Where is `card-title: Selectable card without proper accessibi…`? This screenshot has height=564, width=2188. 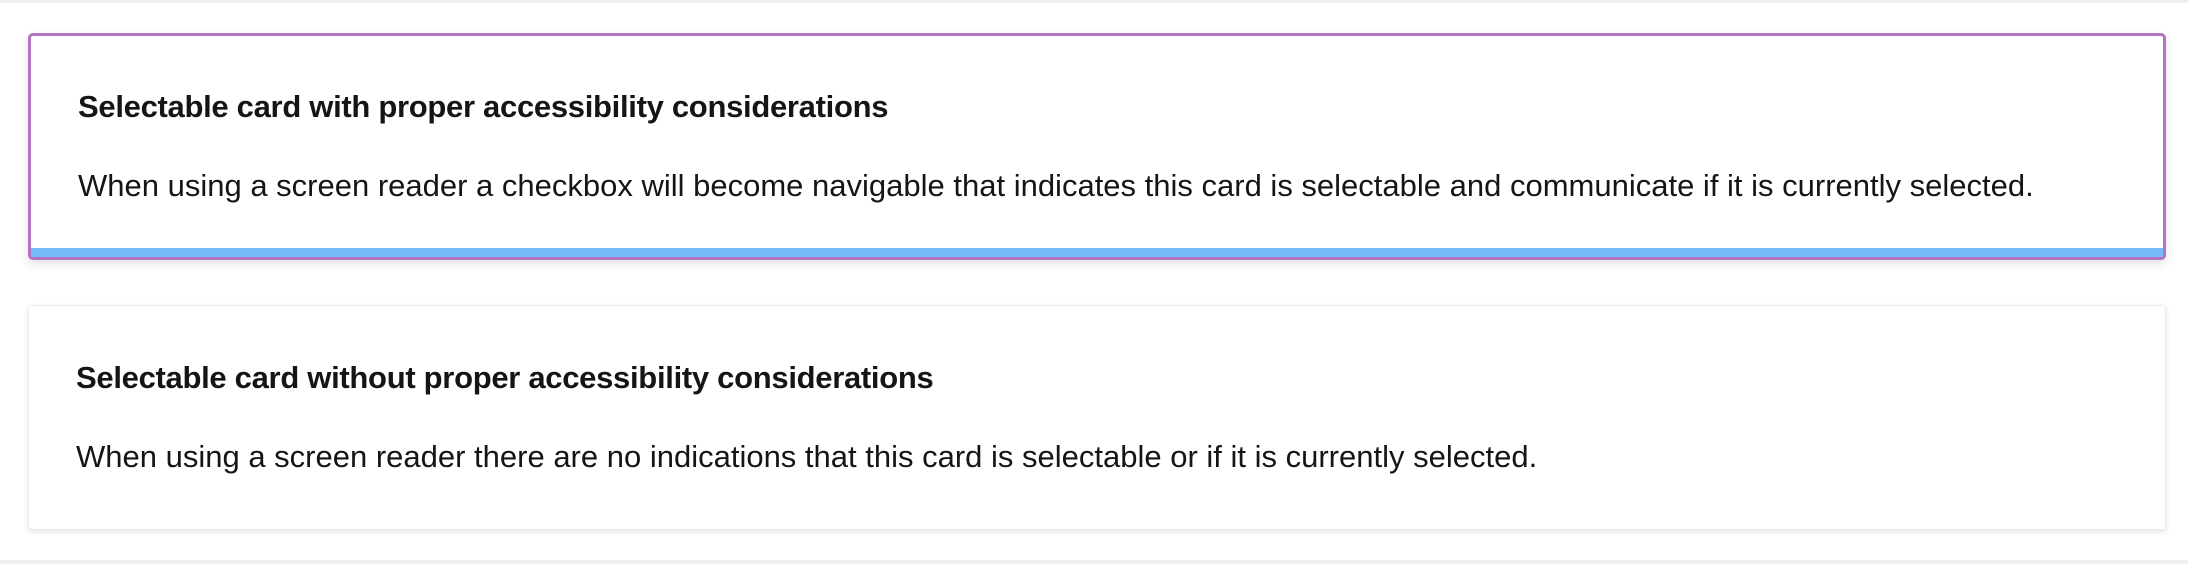 card-title: Selectable card without proper accessibi… is located at coordinates (505, 377).